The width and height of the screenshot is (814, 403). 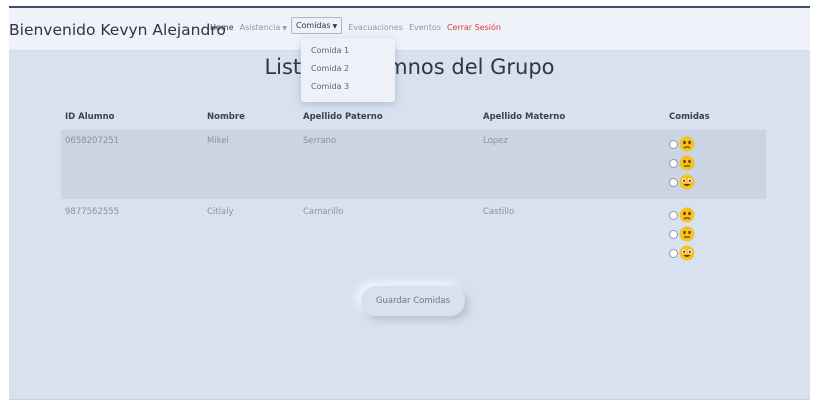 What do you see at coordinates (220, 212) in the screenshot?
I see `cell-nombre: Citlaly` at bounding box center [220, 212].